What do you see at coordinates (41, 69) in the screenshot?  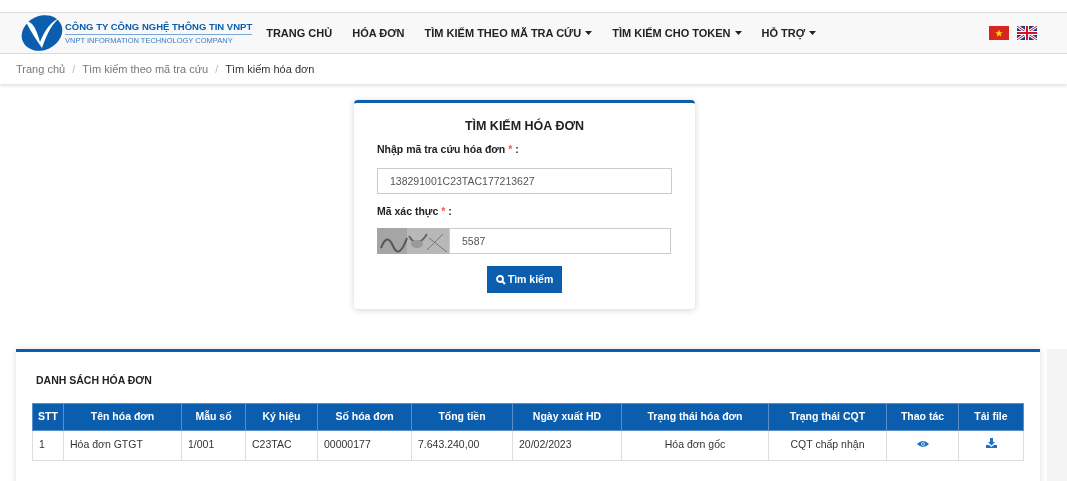 I see `breadcrumb-link: Trang chủ` at bounding box center [41, 69].